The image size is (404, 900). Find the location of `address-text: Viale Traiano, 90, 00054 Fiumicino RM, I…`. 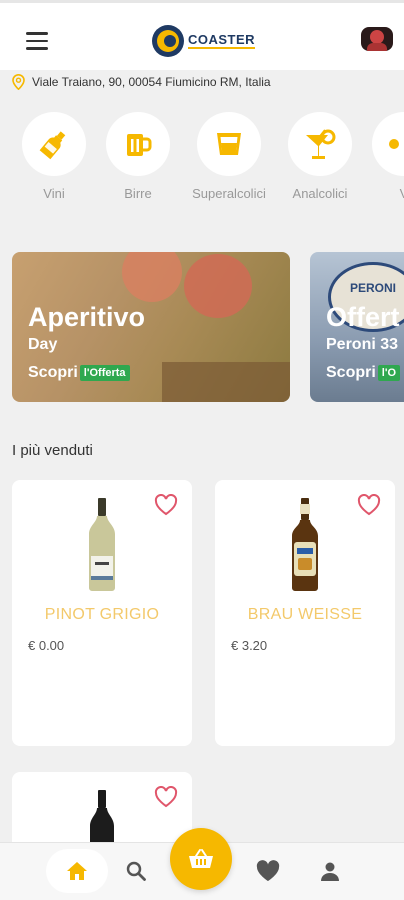

address-text: Viale Traiano, 90, 00054 Fiumicino RM, I… is located at coordinates (151, 82).